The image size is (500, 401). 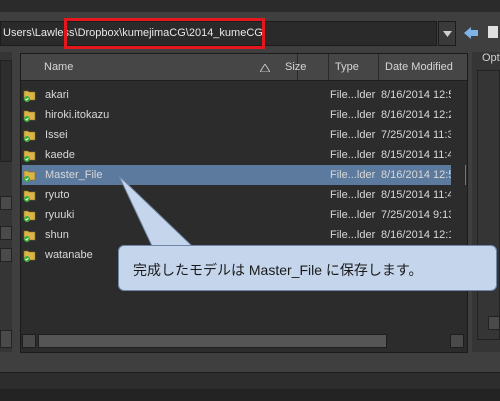 I want to click on scroll-right-button, so click(x=457, y=341).